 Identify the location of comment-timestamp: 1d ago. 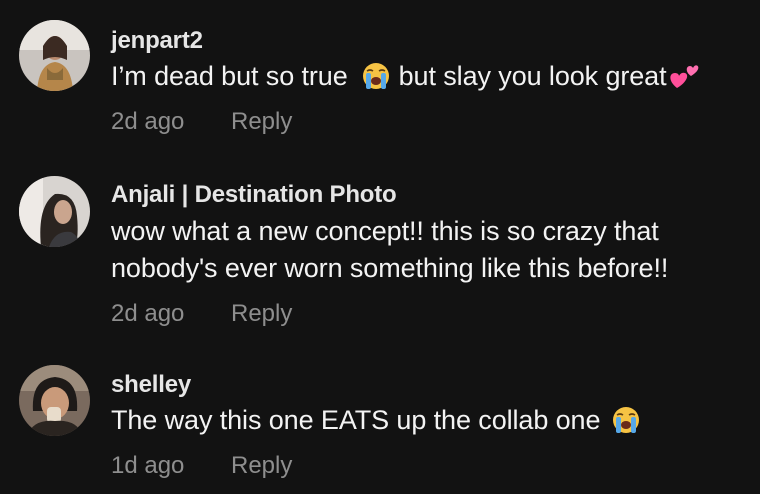
(148, 465).